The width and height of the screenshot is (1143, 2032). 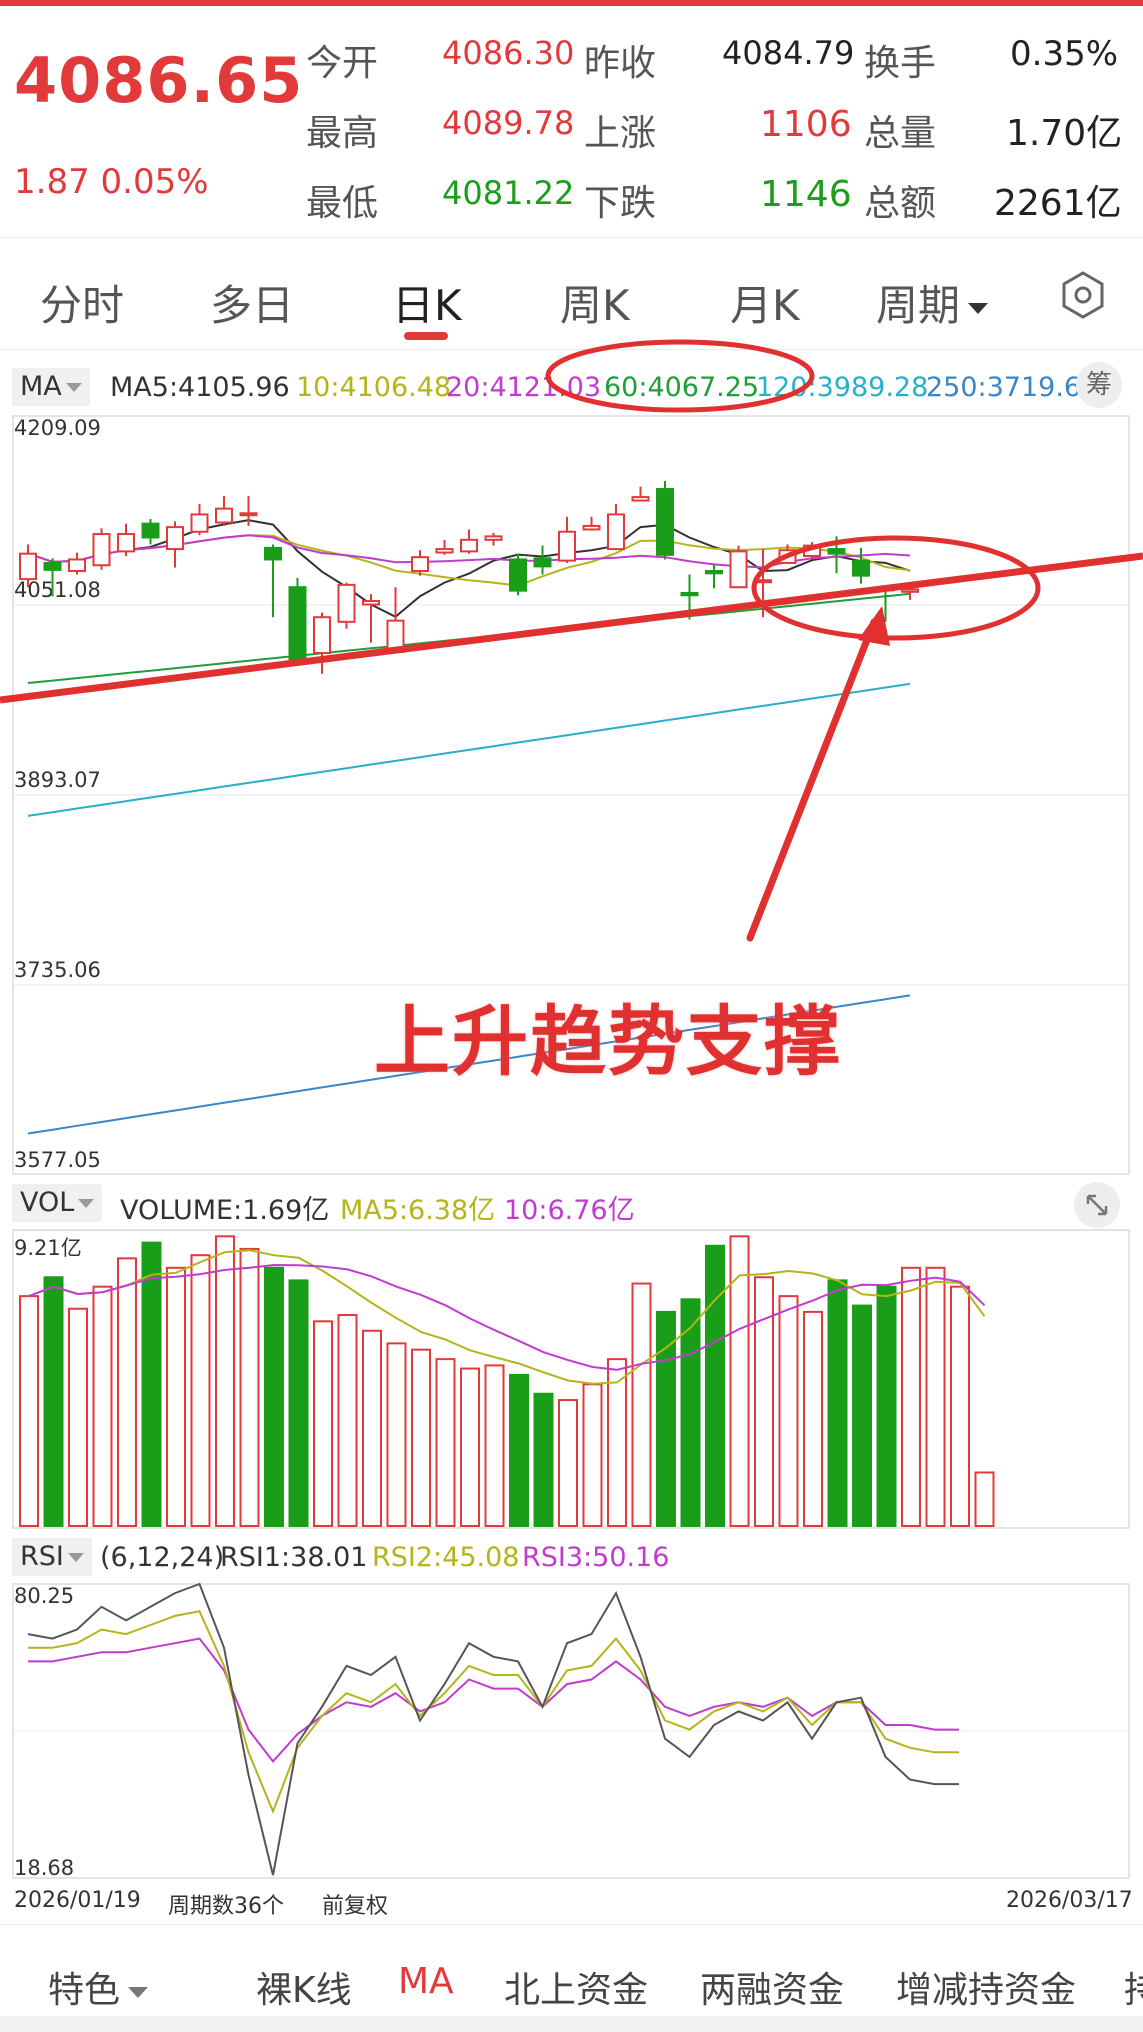 I want to click on bottom-tab-holdings-change: 增减持资金, so click(x=986, y=1987).